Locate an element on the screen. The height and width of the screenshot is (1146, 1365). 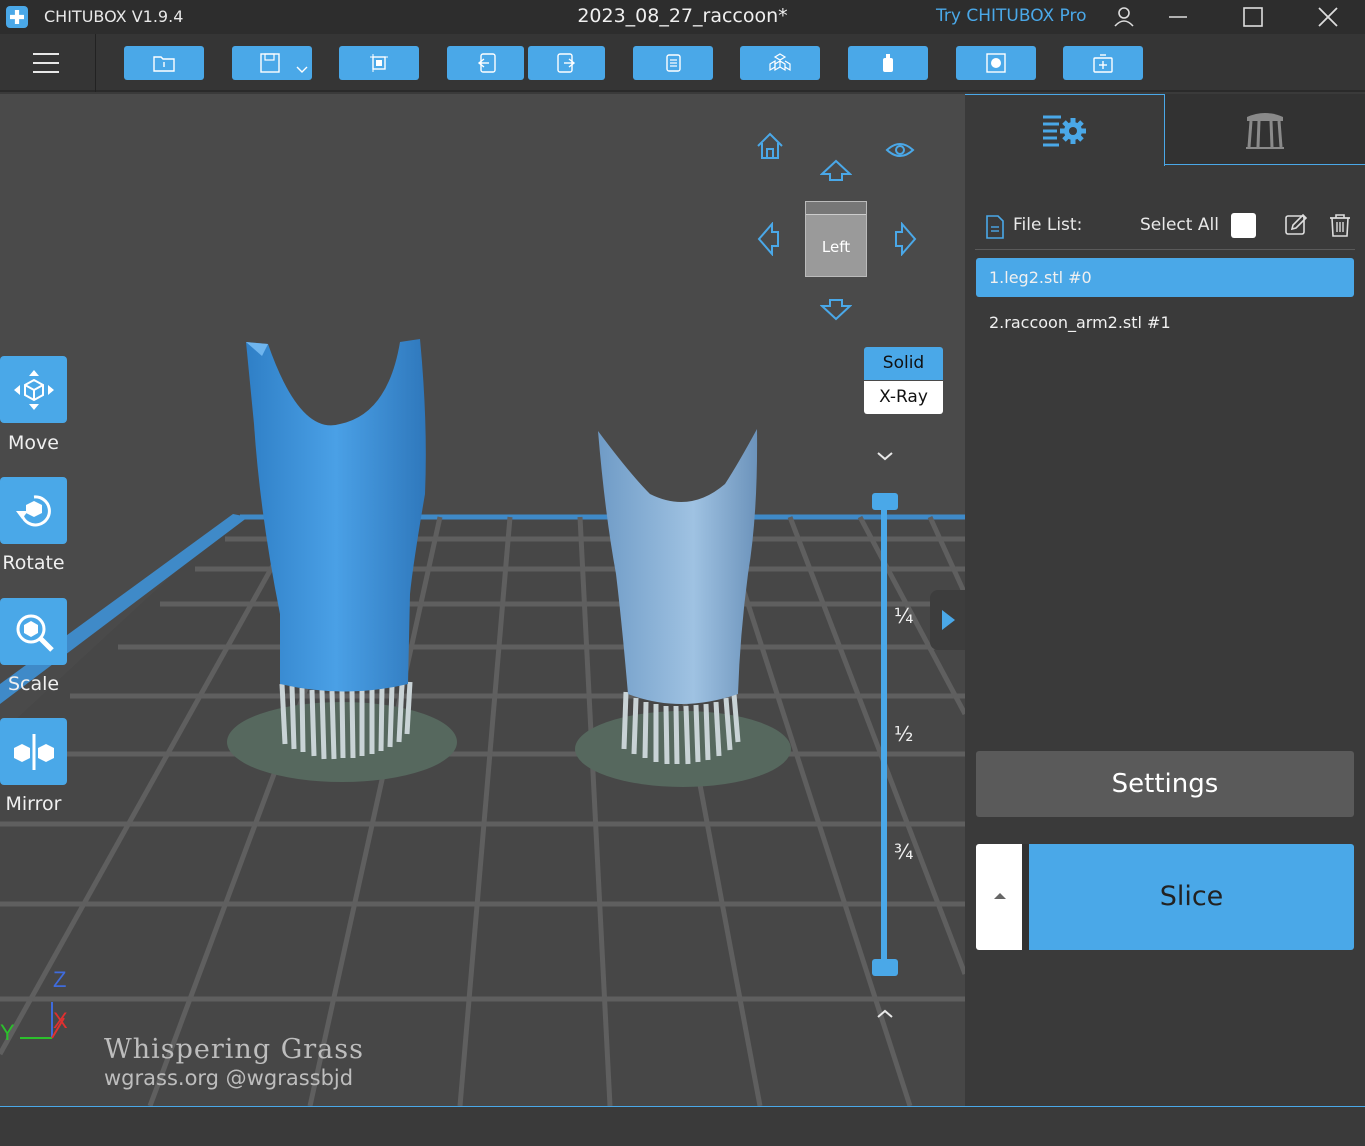
slider-mark-half: ½ is located at coordinates (904, 734).